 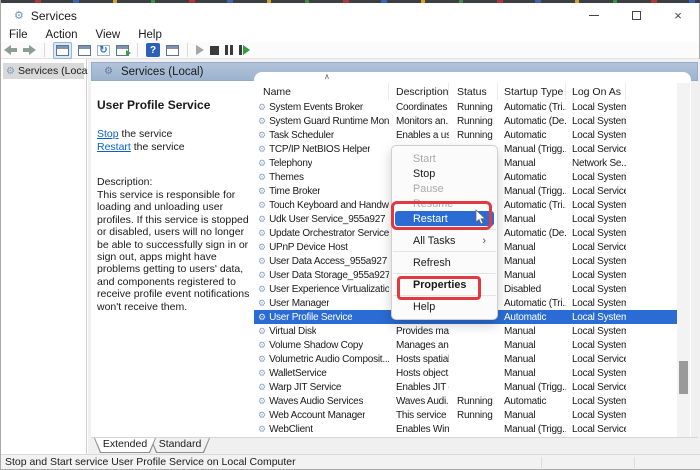 I want to click on refresh-icon: ↻, so click(x=103, y=50).